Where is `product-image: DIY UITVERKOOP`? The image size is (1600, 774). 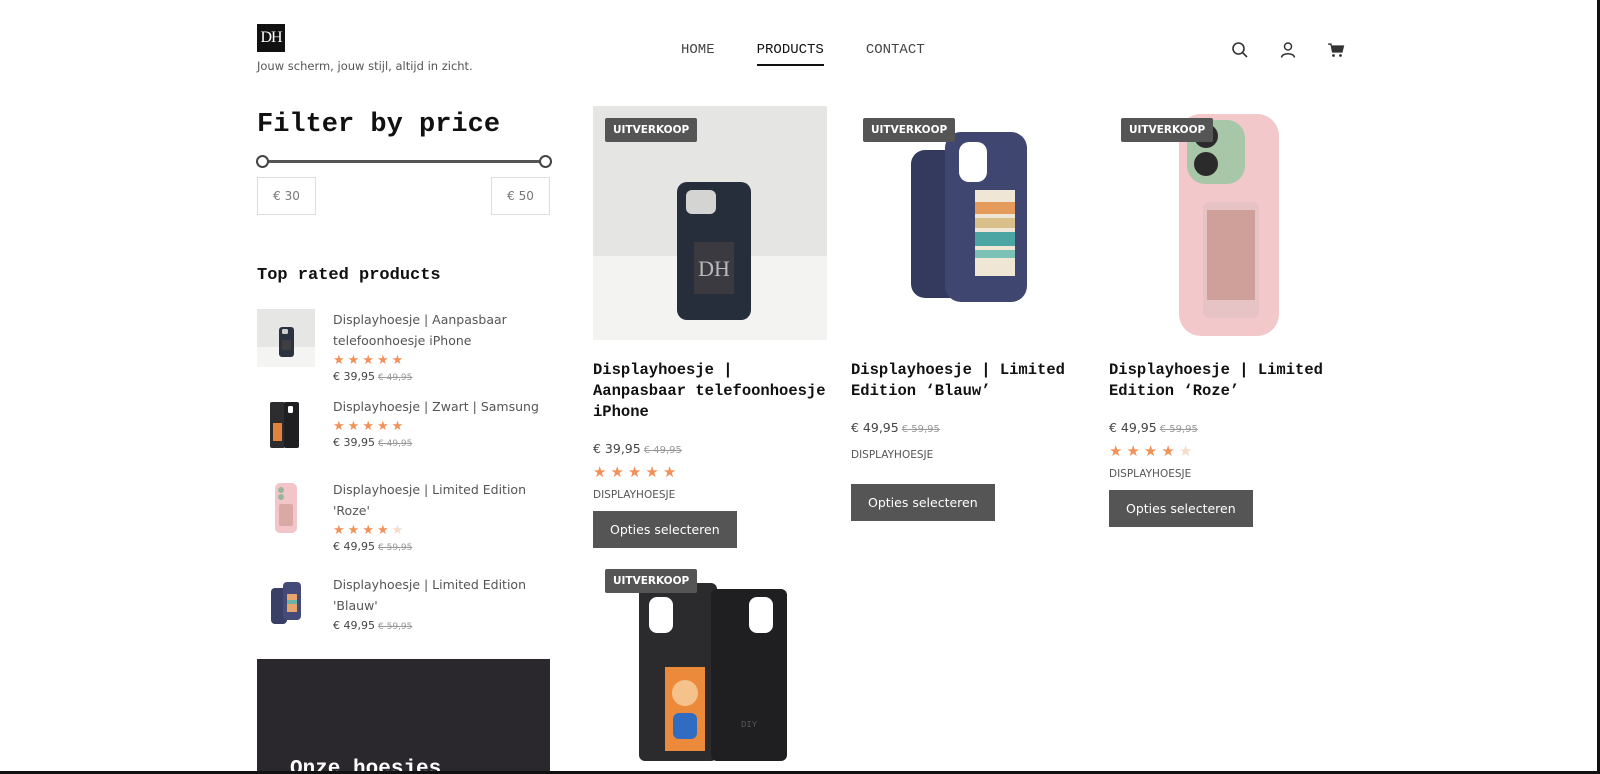 product-image: DIY UITVERKOOP is located at coordinates (710, 664).